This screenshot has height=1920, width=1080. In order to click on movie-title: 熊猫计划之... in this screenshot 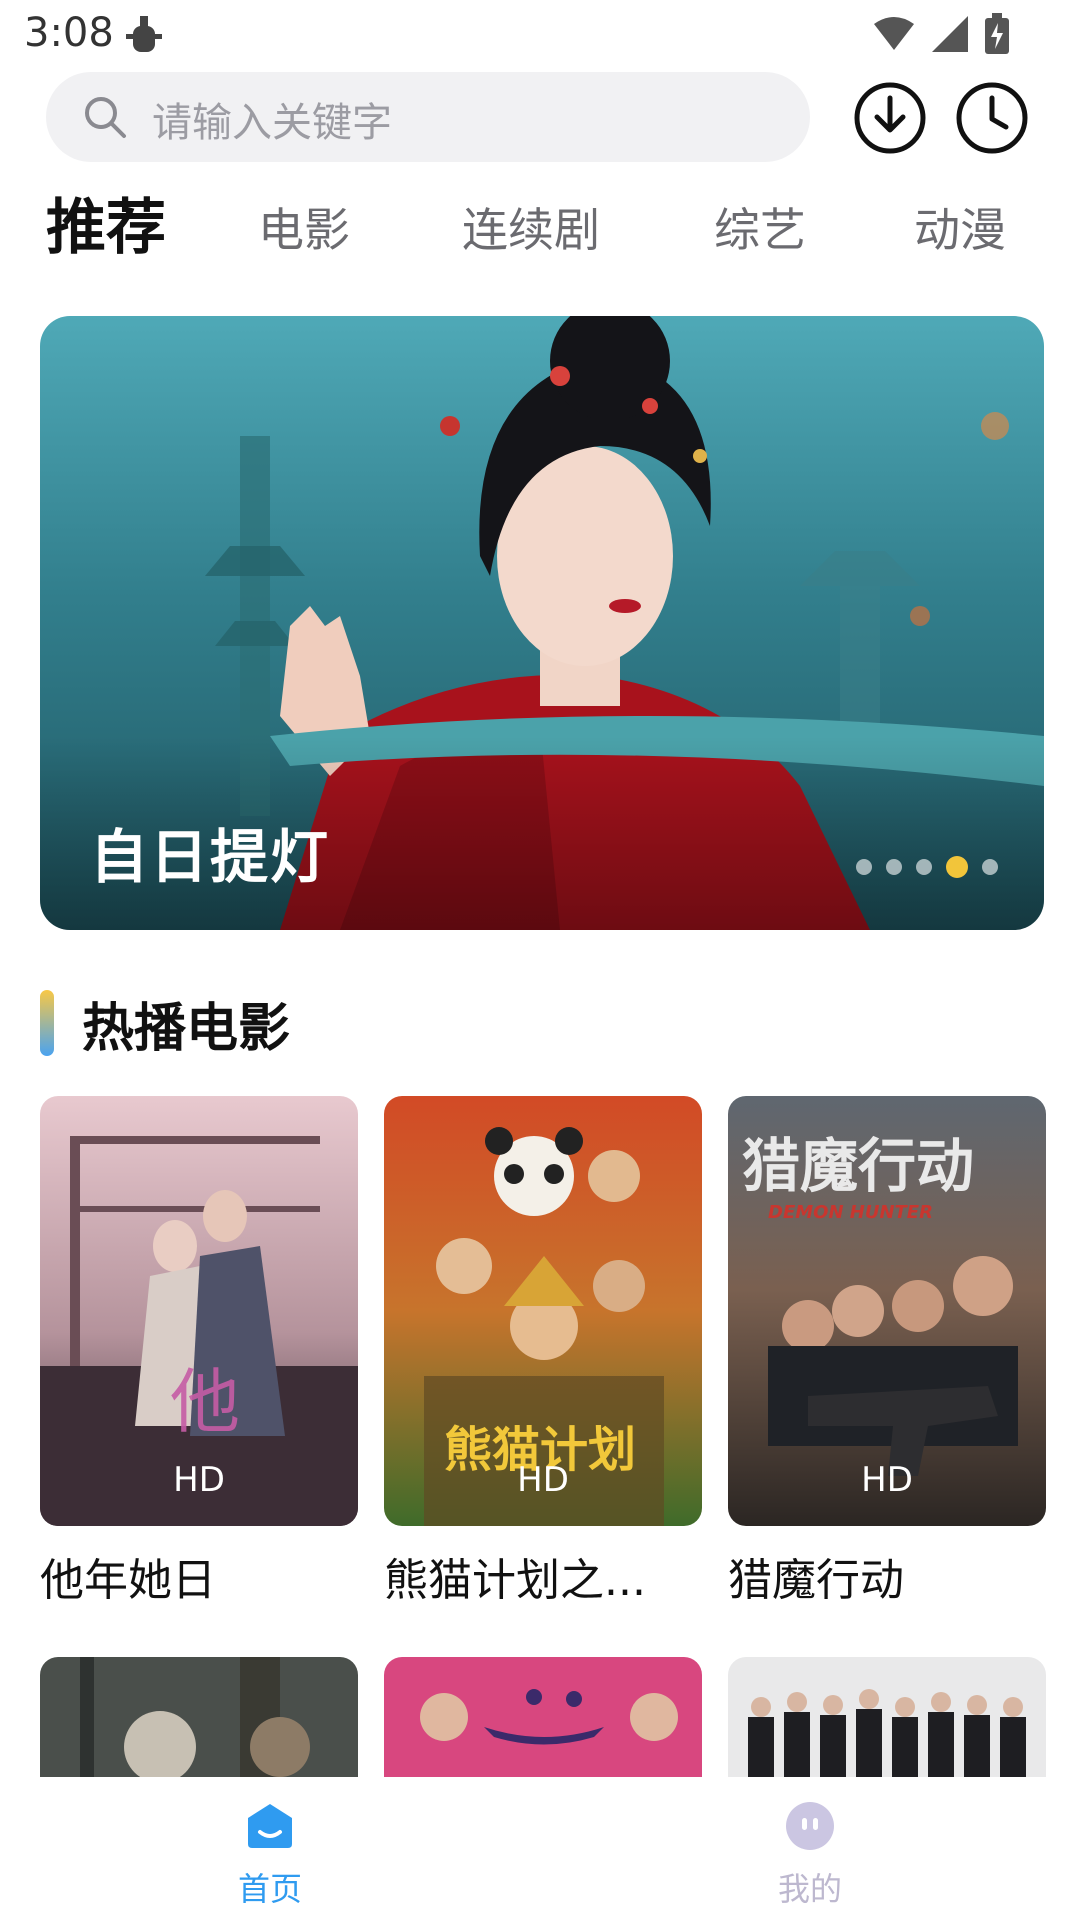, I will do `click(543, 1576)`.